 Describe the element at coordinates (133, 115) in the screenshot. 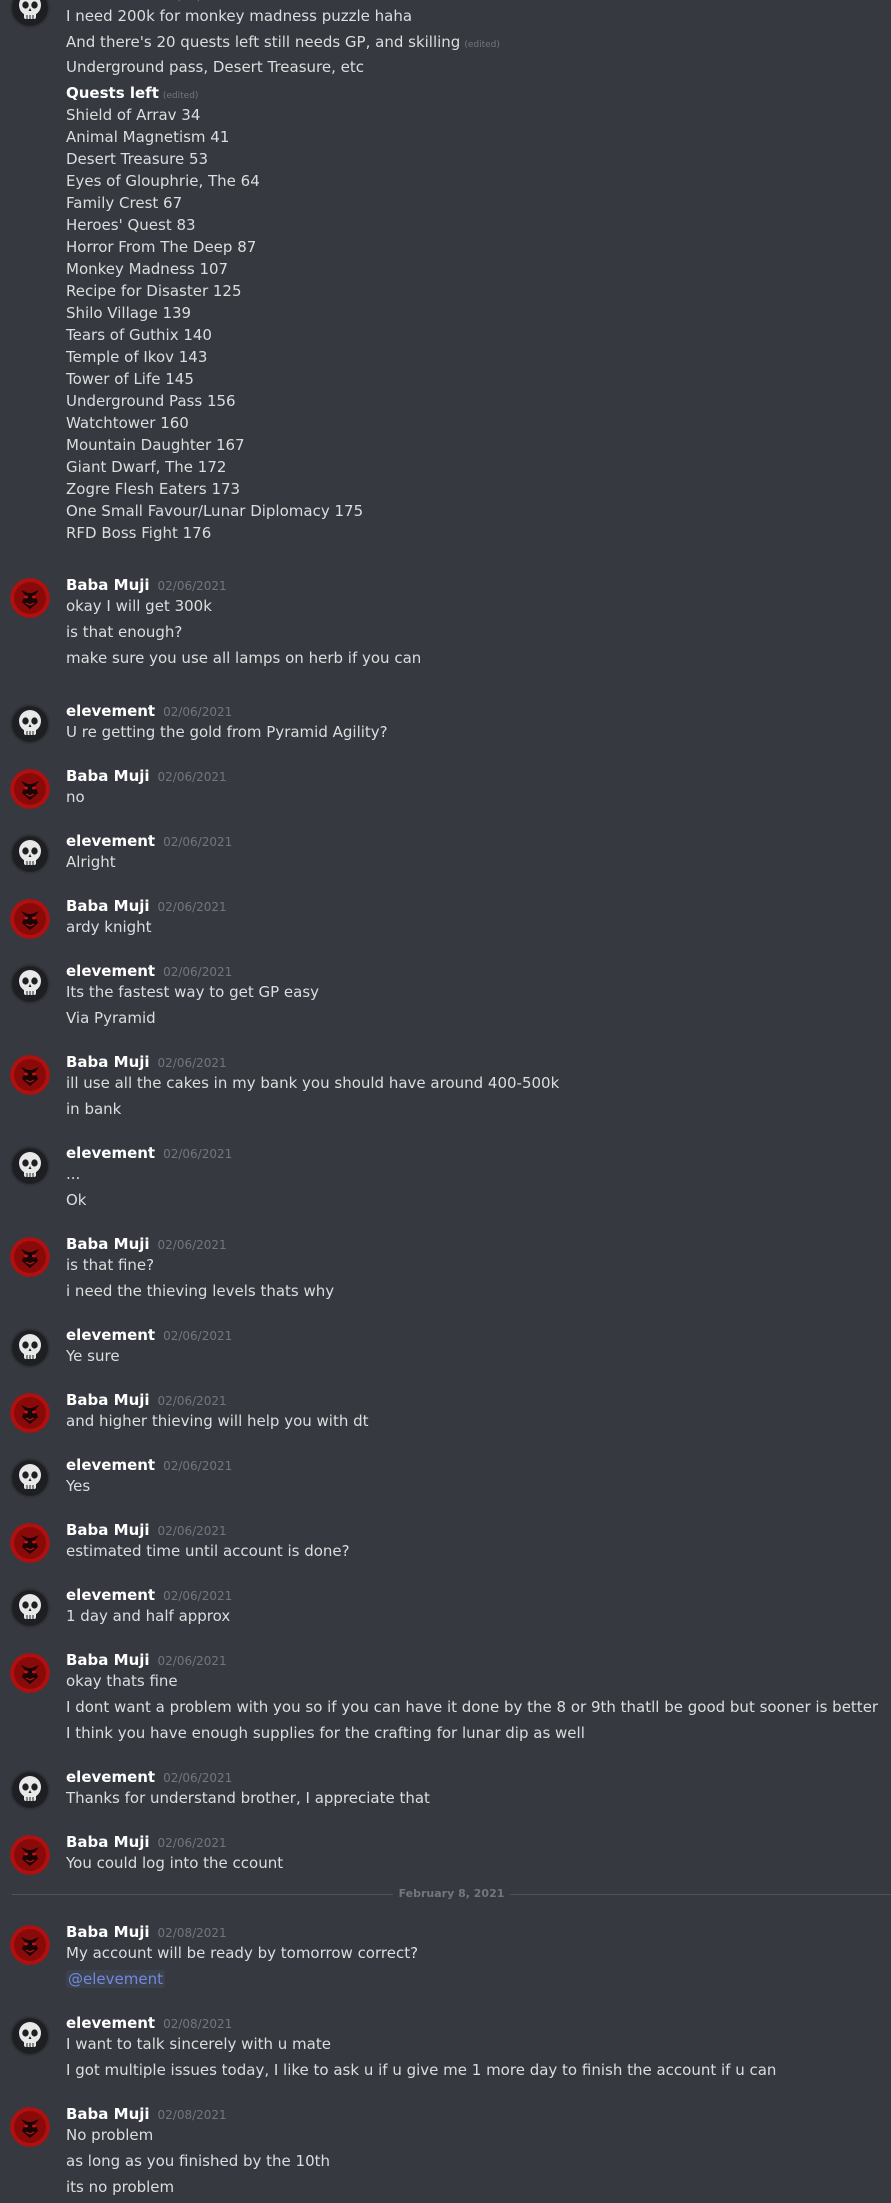

I see `message-text: Shield of Arrav 34` at that location.